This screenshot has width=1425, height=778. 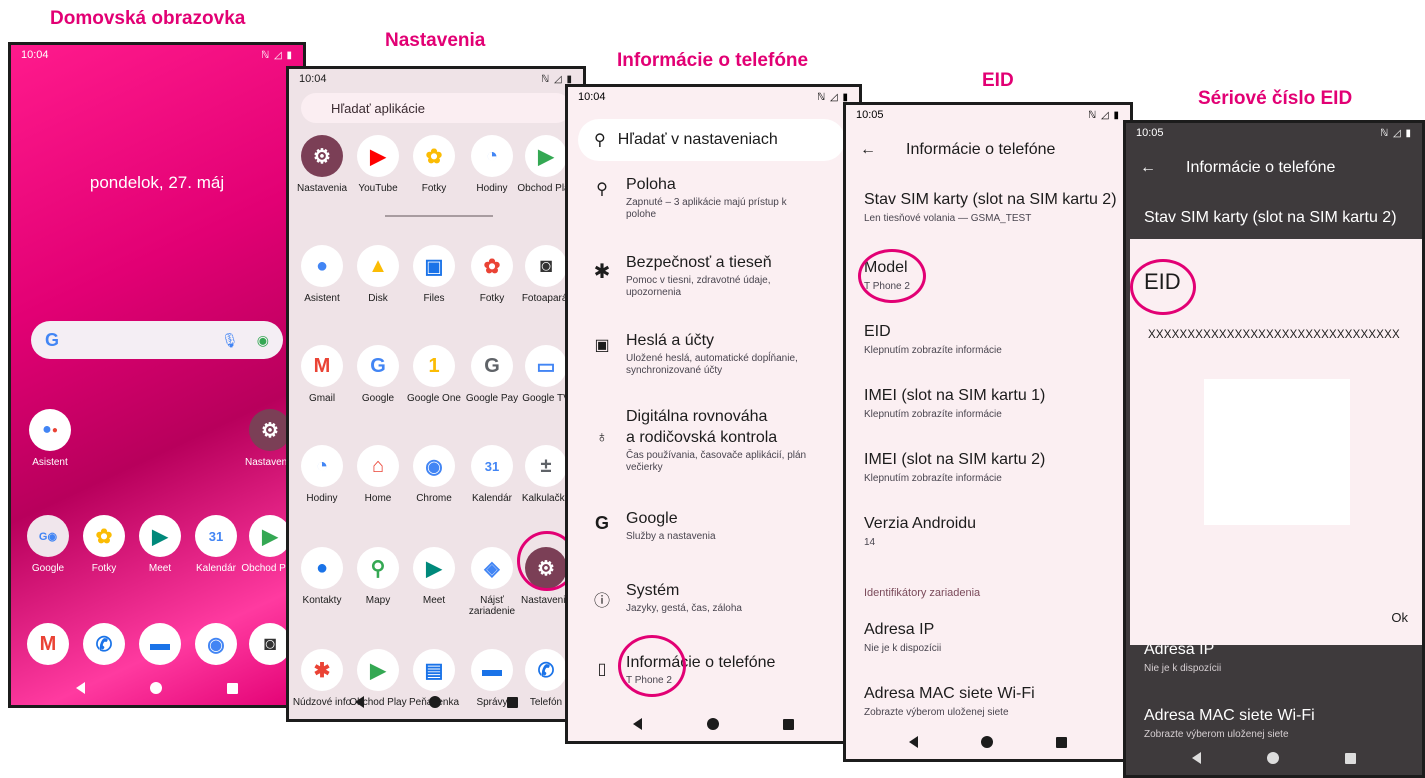 I want to click on info-item-ip-address: Adresa IP Nie je k dispozícii, so click(x=995, y=637).